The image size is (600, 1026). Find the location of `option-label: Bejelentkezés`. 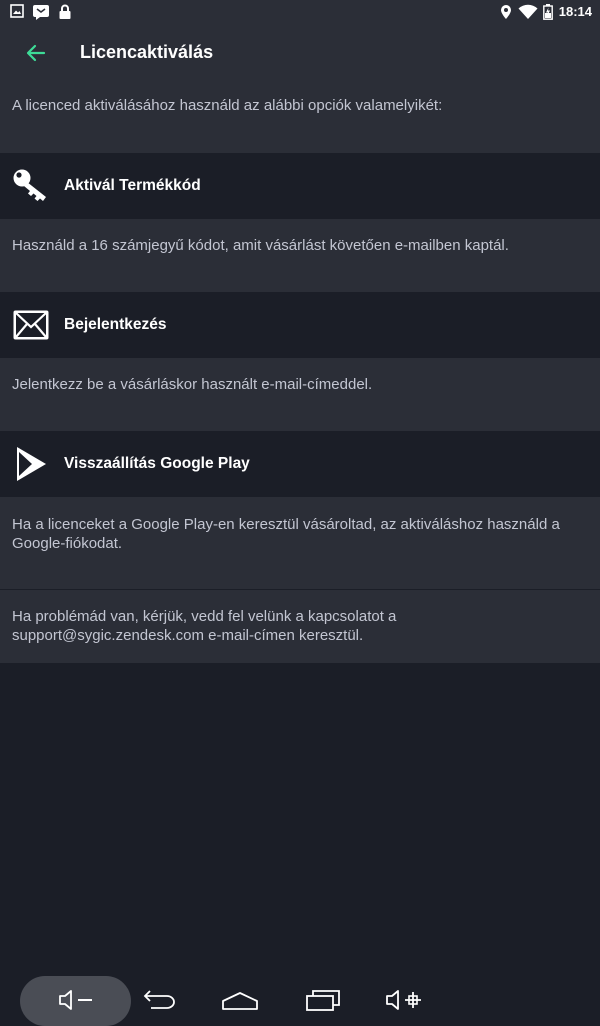

option-label: Bejelentkezés is located at coordinates (115, 324).